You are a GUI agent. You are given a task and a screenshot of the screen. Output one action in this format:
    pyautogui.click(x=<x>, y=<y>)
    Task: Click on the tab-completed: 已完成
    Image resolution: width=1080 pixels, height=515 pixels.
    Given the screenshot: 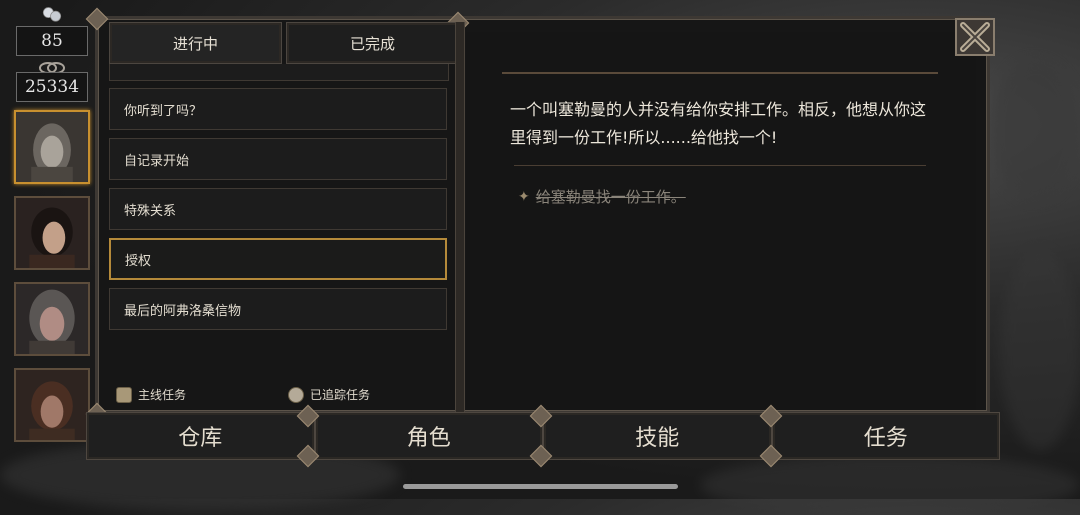 What is the action you would take?
    pyautogui.click(x=372, y=43)
    